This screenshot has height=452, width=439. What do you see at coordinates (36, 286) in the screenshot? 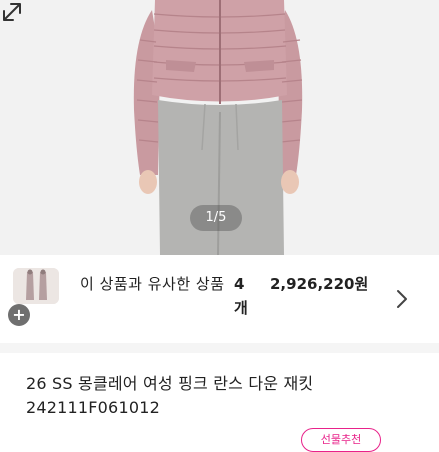
I see `similar-product-thumbnail` at bounding box center [36, 286].